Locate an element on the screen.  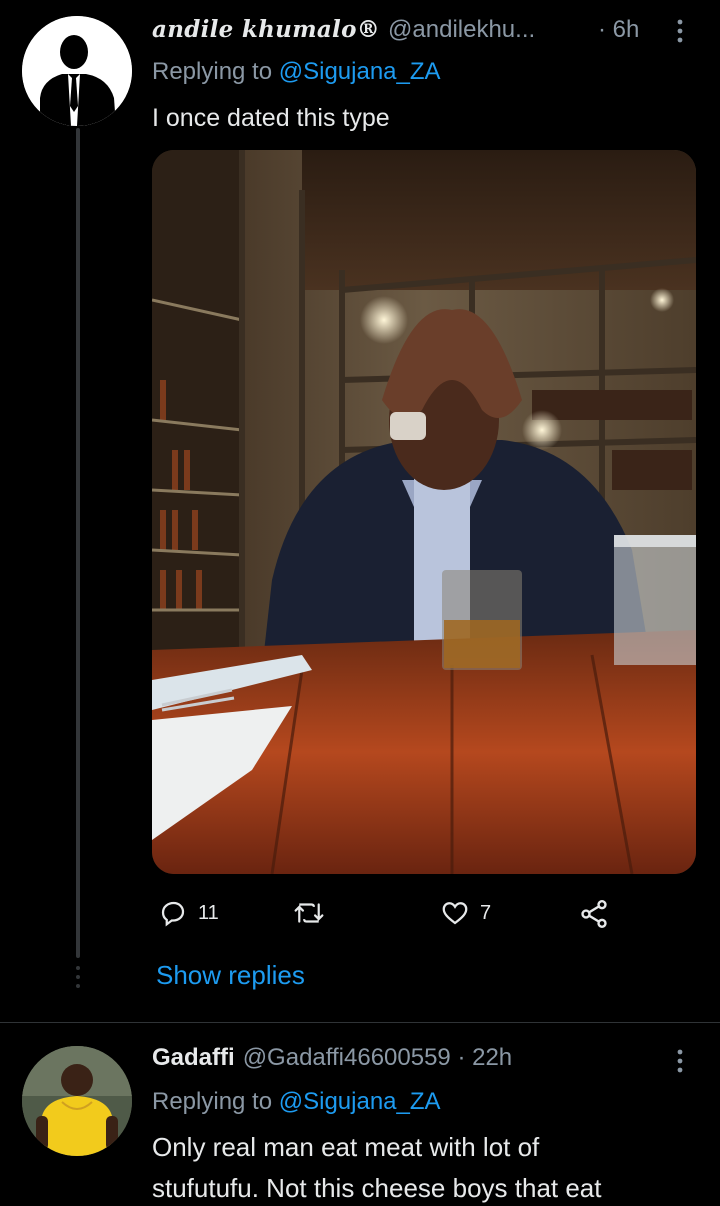
share-icon is located at coordinates (594, 914).